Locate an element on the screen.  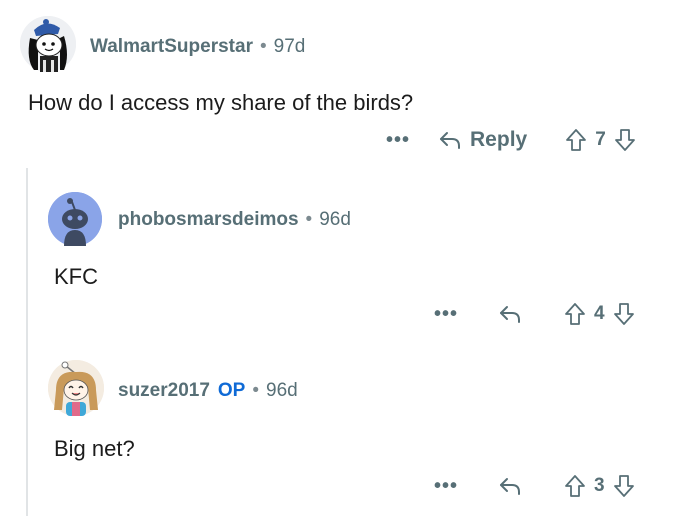
vote-controls: 7 is located at coordinates (600, 140).